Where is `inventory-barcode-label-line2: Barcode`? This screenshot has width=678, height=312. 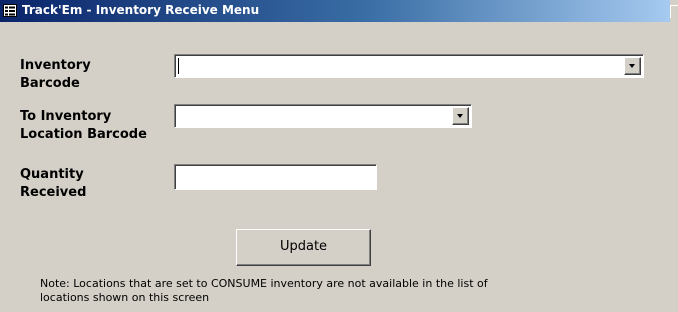
inventory-barcode-label-line2: Barcode is located at coordinates (50, 83).